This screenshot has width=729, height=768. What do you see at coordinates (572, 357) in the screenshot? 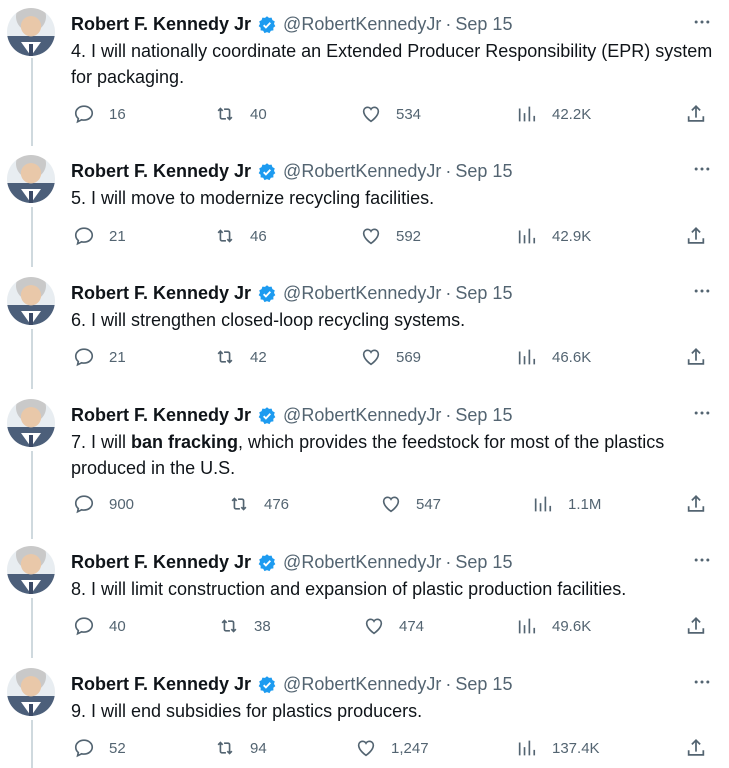
I see `views-count: 46.6K` at bounding box center [572, 357].